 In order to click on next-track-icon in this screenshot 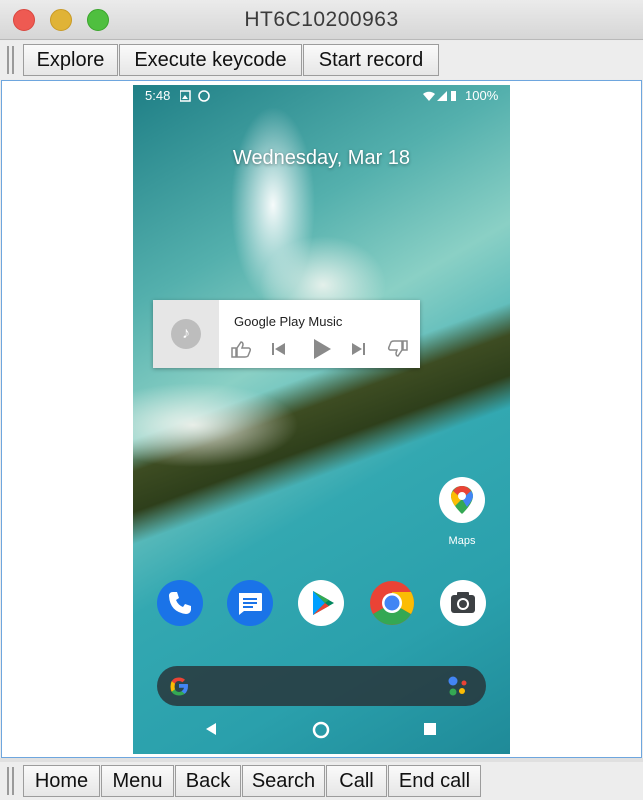, I will do `click(358, 349)`.